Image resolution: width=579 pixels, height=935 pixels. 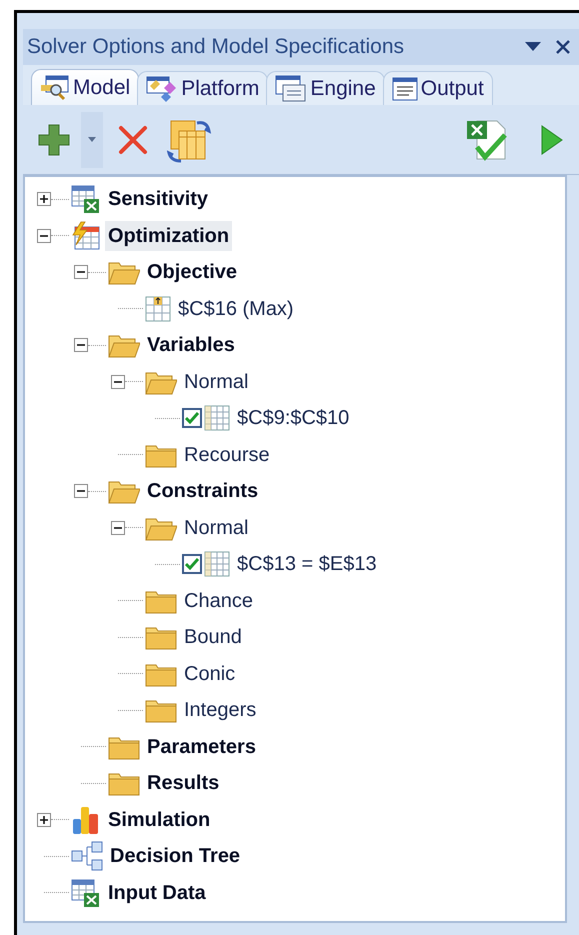 I want to click on tree-item: Recourse, so click(x=227, y=455).